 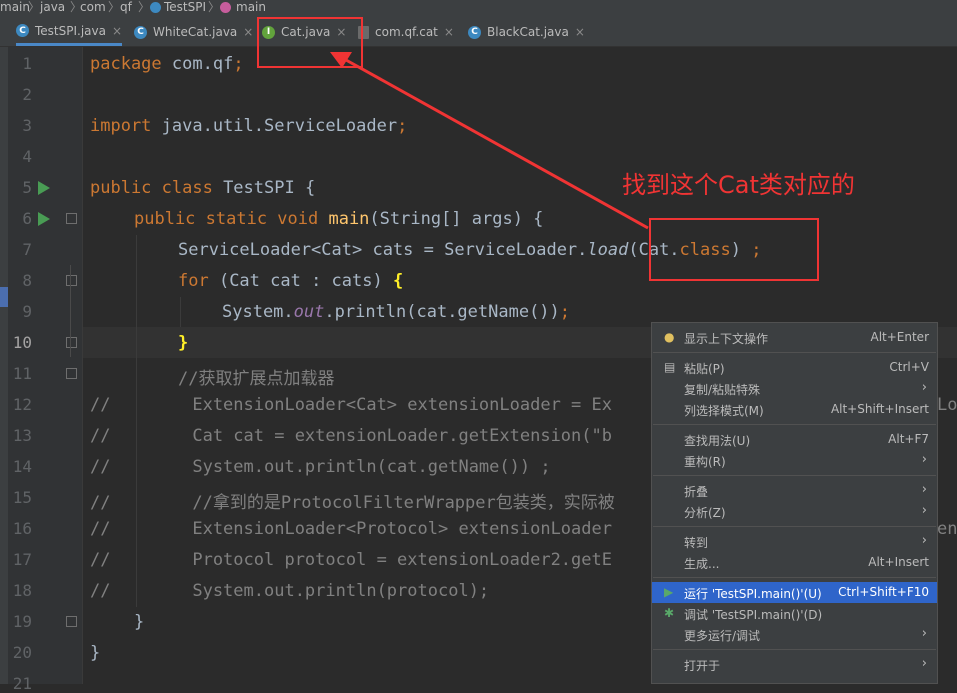 I want to click on run-icon: ▶, so click(x=669, y=592).